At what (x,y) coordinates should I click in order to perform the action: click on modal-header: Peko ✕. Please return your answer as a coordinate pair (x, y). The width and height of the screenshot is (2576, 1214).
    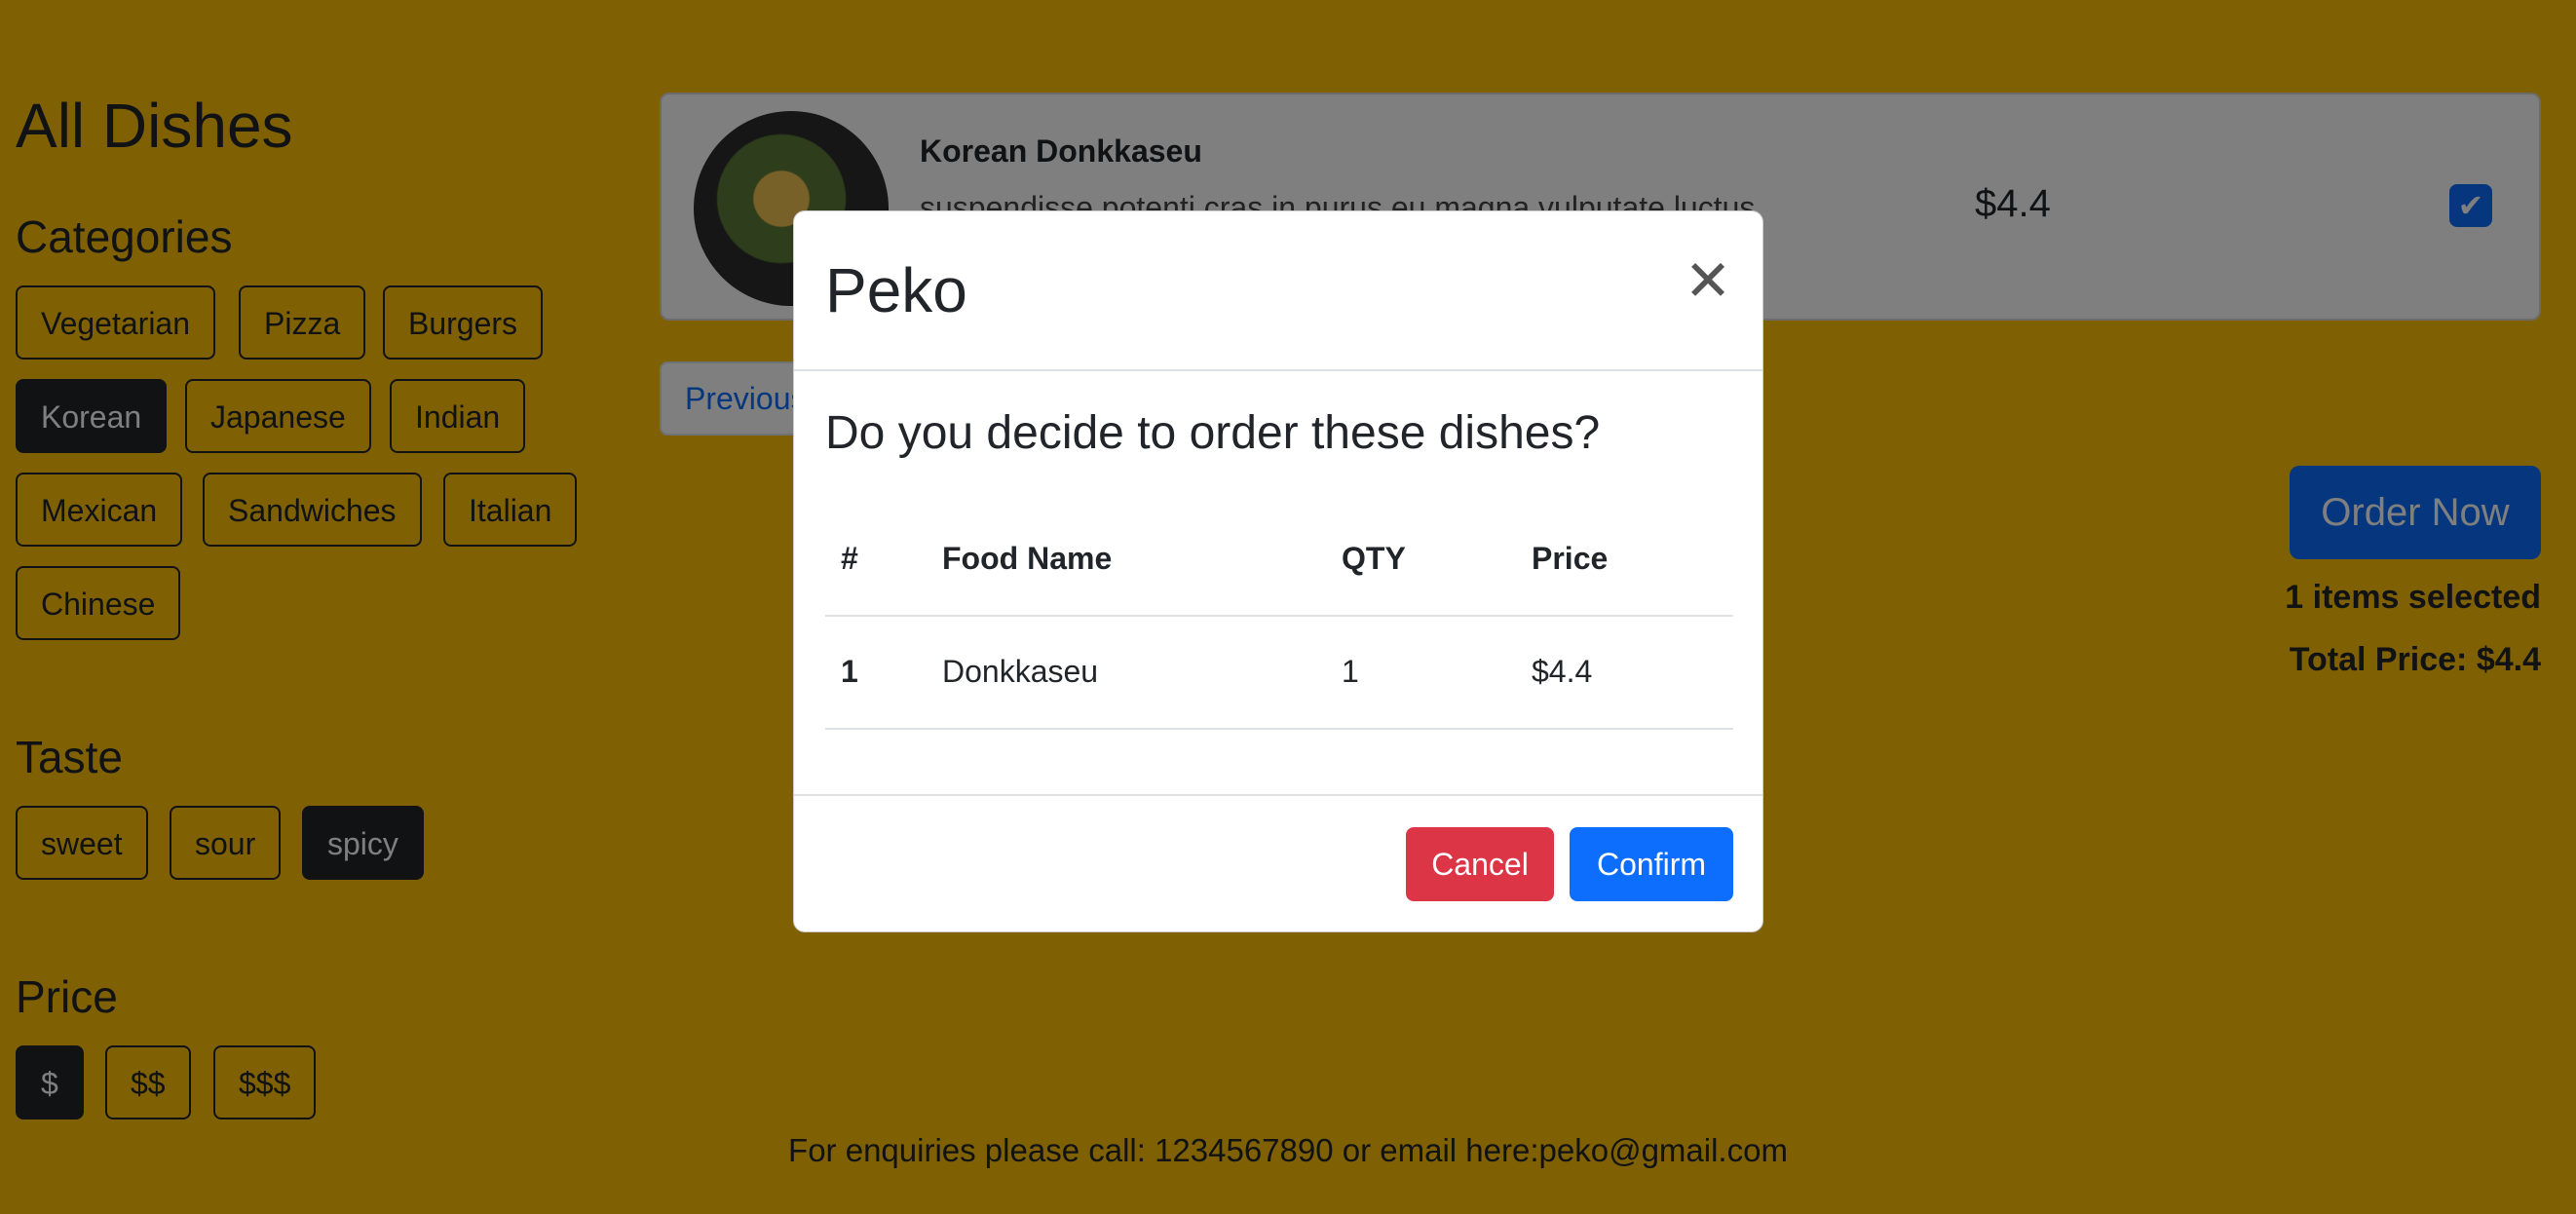
    Looking at the image, I should click on (1278, 291).